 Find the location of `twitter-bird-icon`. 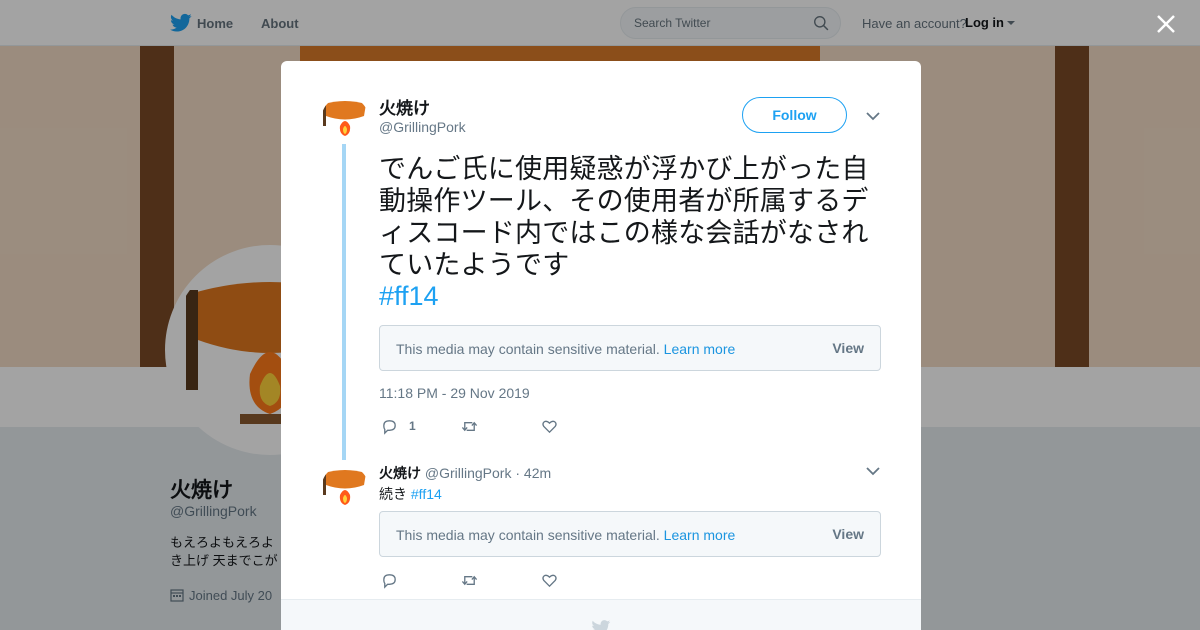

twitter-bird-icon is located at coordinates (601, 625).